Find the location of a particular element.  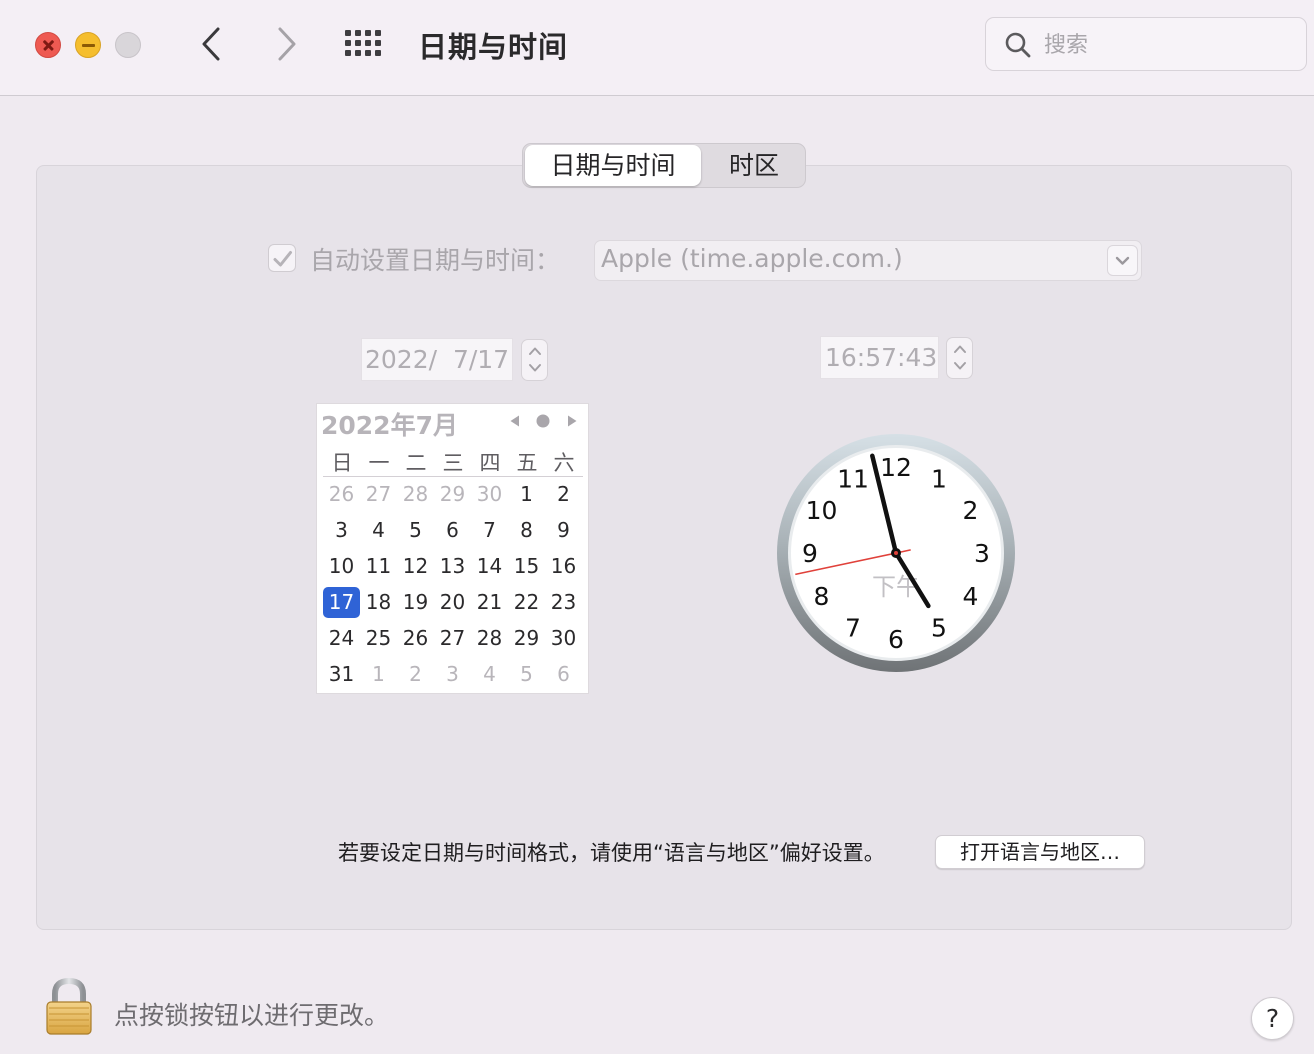

search-field is located at coordinates (1146, 44).